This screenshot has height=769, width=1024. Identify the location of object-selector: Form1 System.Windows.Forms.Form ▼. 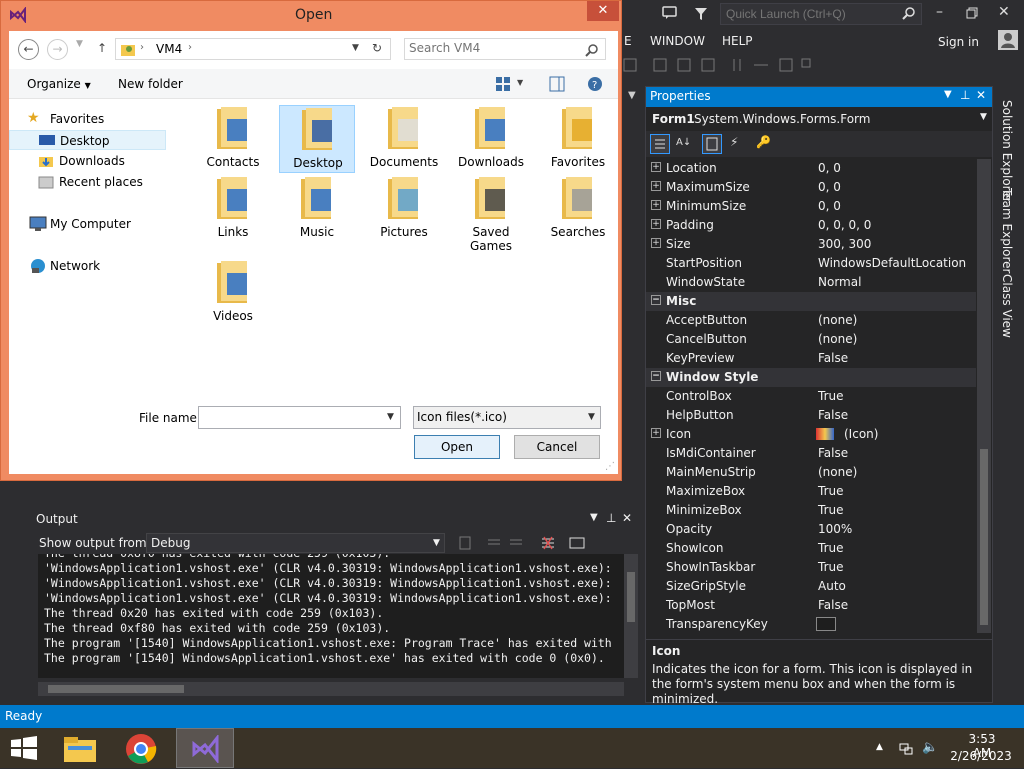
(819, 119).